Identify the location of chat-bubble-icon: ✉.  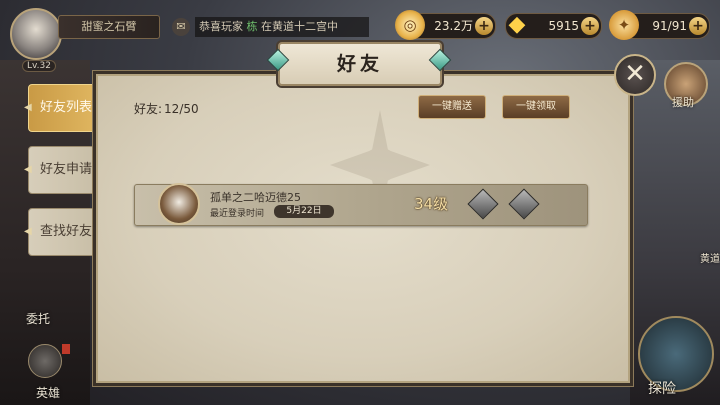
(181, 27).